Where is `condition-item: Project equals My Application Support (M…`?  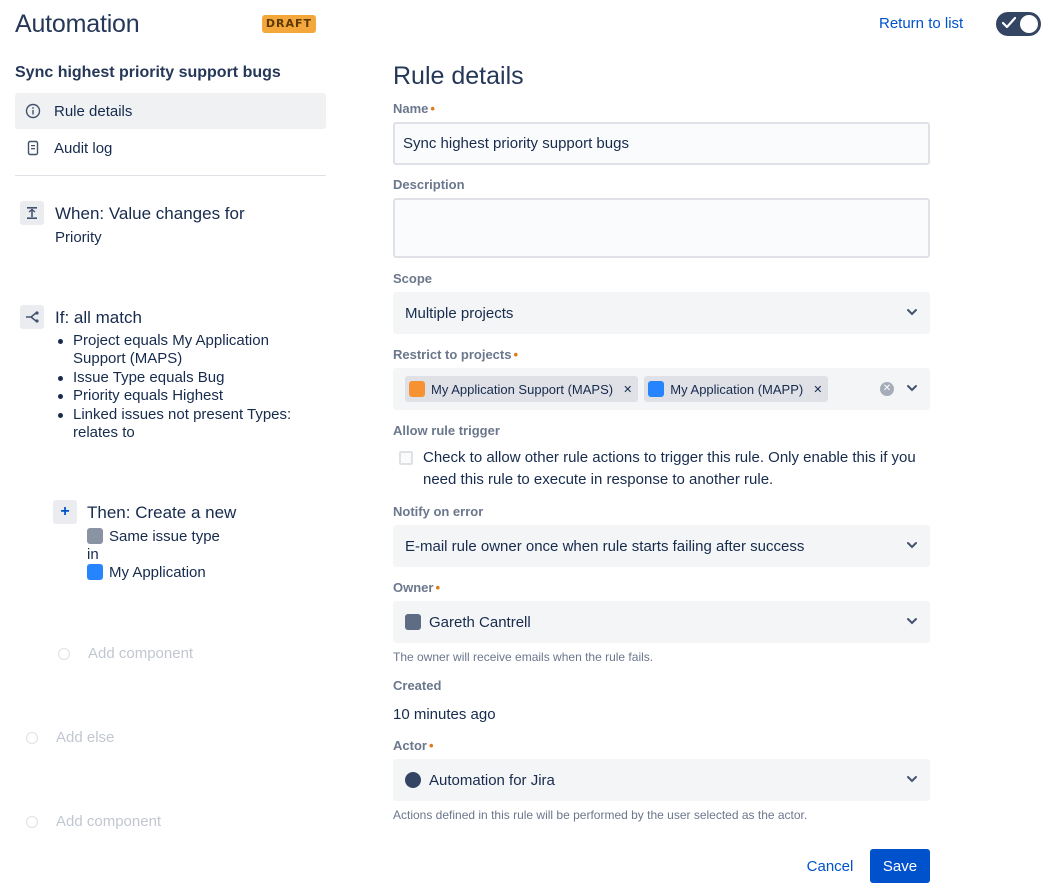
condition-item: Project equals My Application Support (M… is located at coordinates (190, 350).